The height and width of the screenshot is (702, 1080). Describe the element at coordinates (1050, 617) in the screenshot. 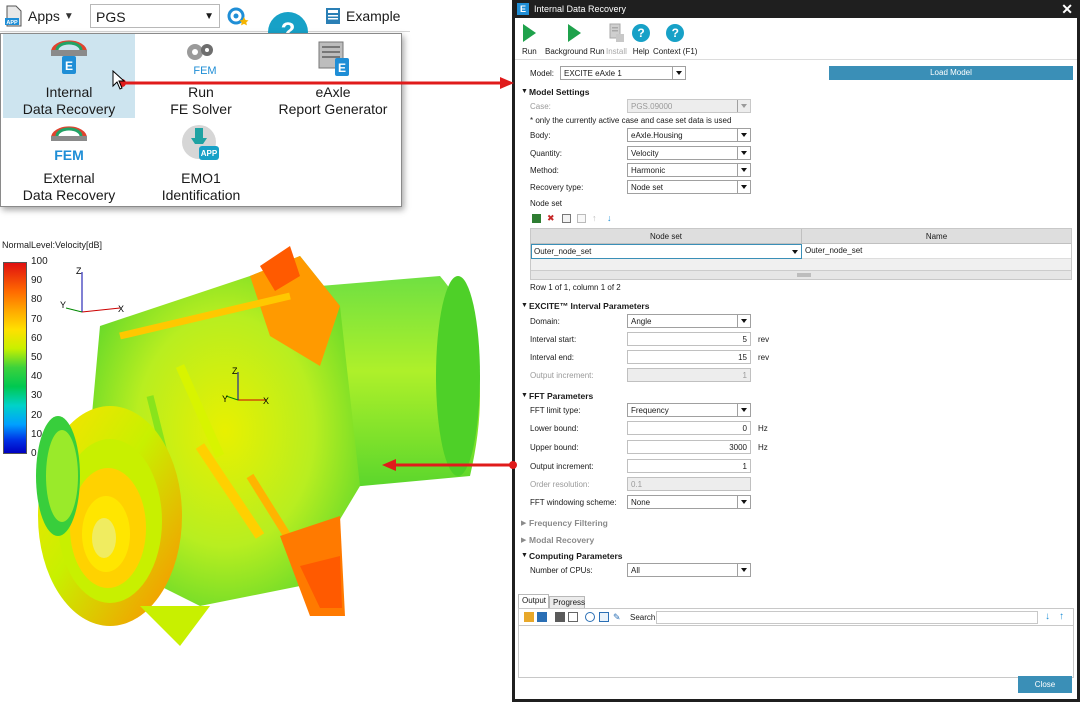

I see `search-next-icon: ↓` at that location.